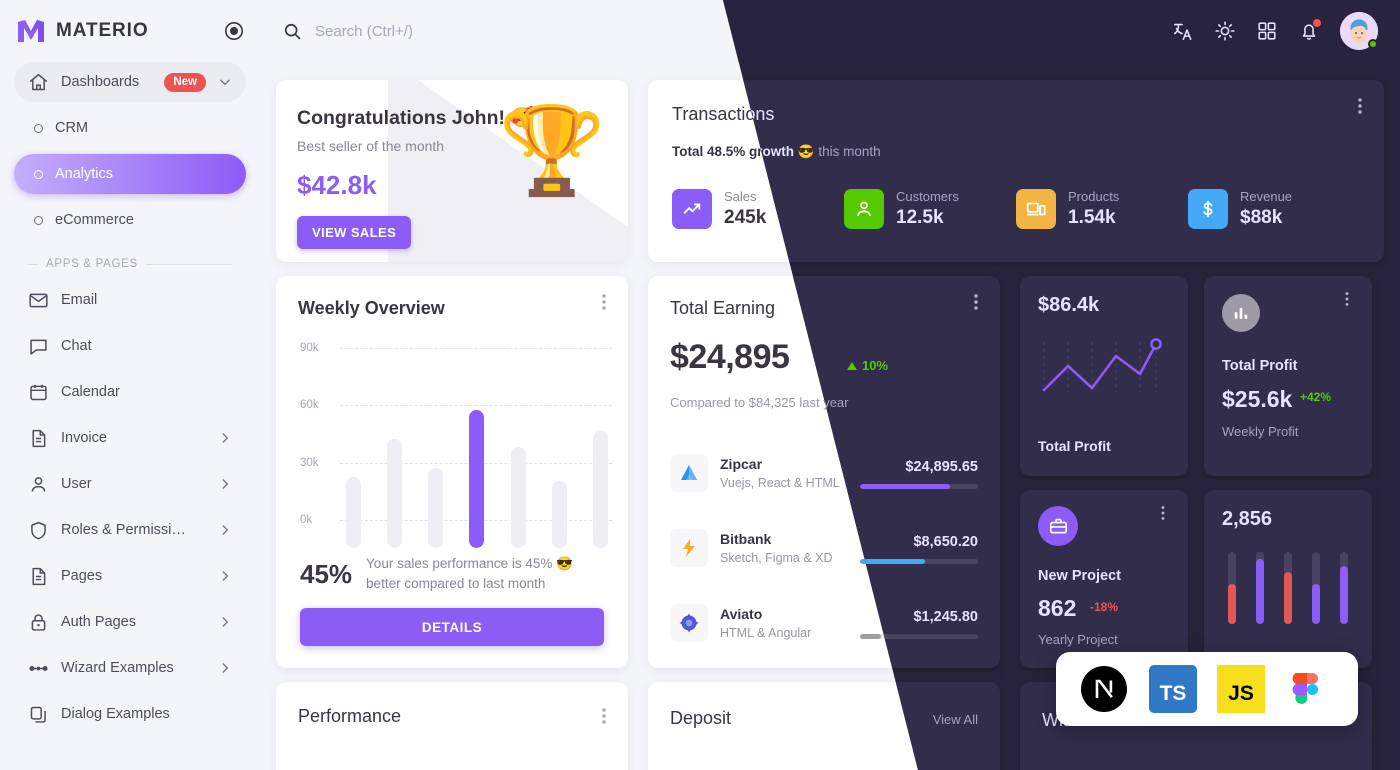 The height and width of the screenshot is (770, 1400). What do you see at coordinates (38, 668) in the screenshot?
I see `wizard-icon` at bounding box center [38, 668].